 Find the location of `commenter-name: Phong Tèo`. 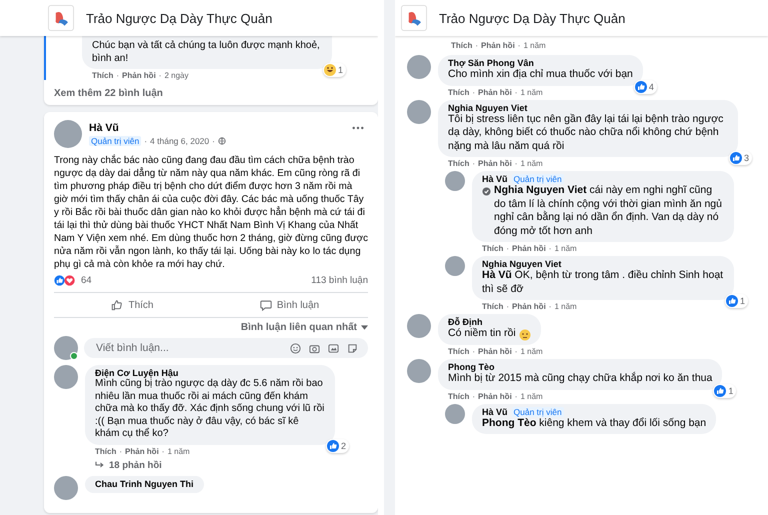

commenter-name: Phong Tèo is located at coordinates (471, 367).